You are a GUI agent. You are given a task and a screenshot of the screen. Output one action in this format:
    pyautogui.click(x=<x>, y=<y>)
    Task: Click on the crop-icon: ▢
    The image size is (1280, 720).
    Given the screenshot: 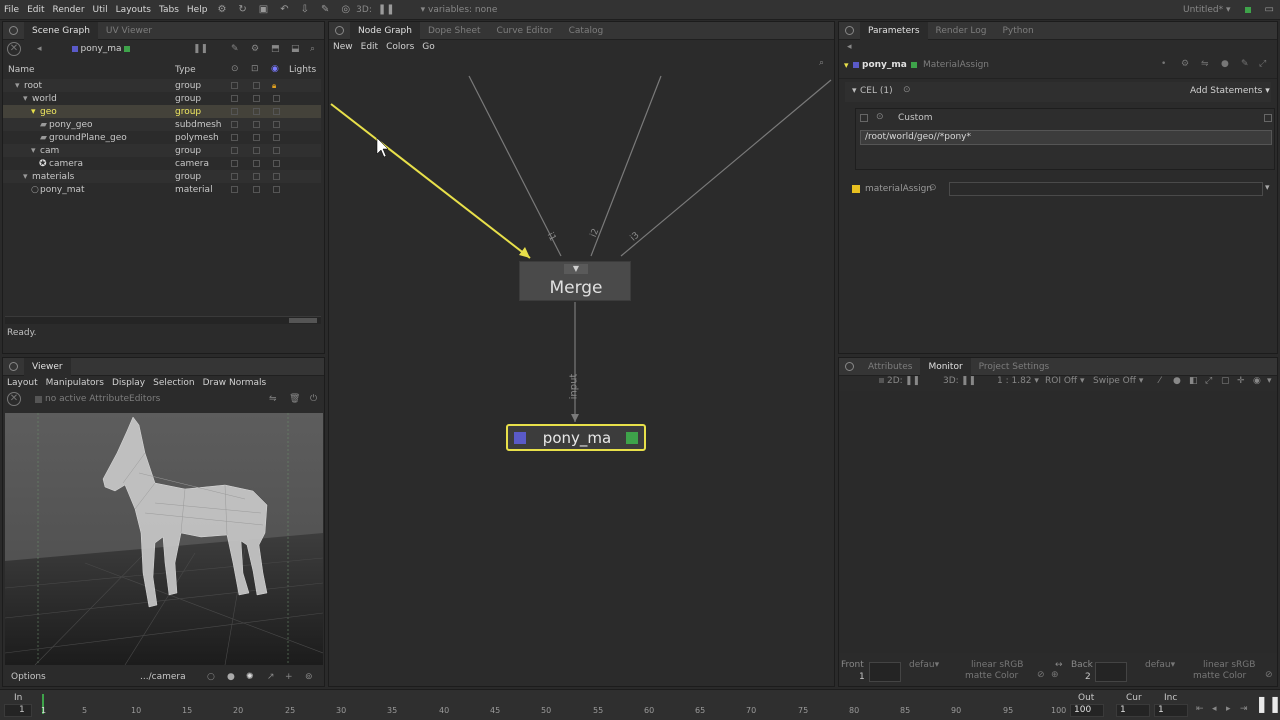 What is the action you would take?
    pyautogui.click(x=1225, y=381)
    